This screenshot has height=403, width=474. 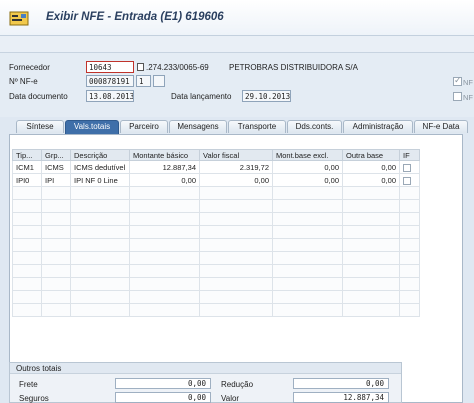 What do you see at coordinates (92, 127) in the screenshot?
I see `tab-vals-totais: Vals.totais` at bounding box center [92, 127].